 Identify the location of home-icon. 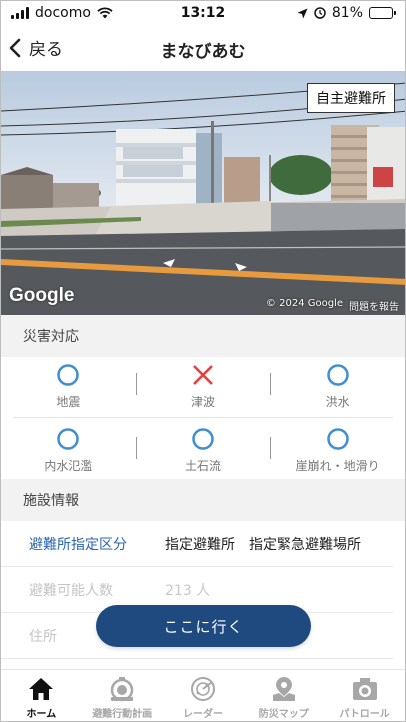
(41, 689).